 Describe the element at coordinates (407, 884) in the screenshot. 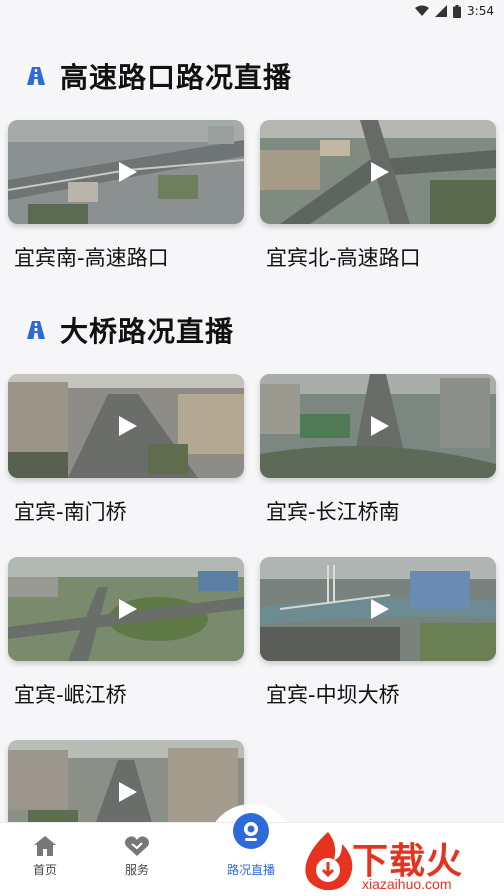

I see `watermark-url: xiazaihuo.com` at that location.